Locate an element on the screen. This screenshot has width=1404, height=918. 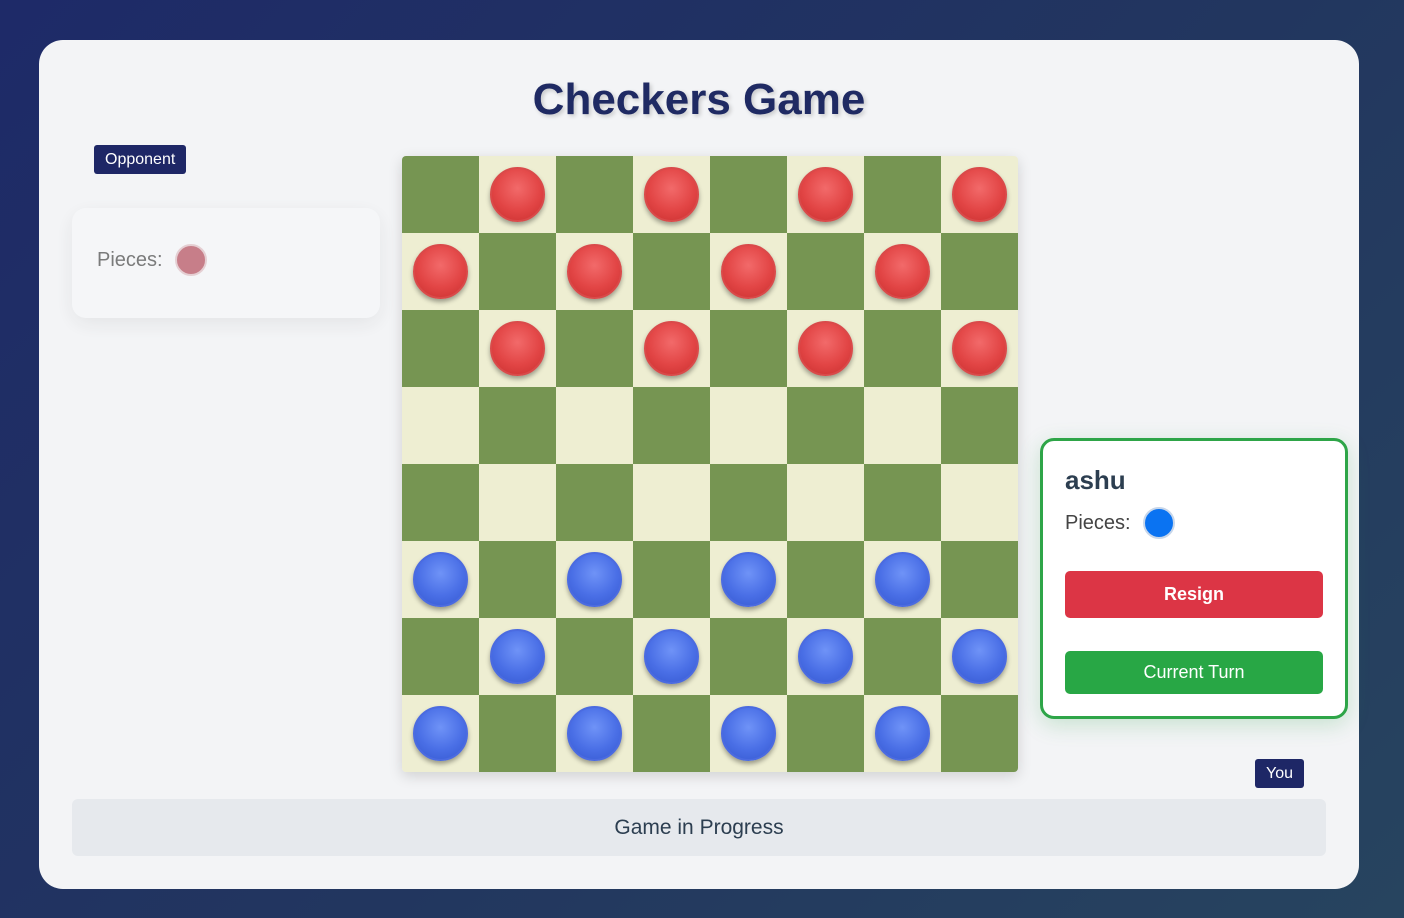
opponent-panel: Pieces: is located at coordinates (226, 263).